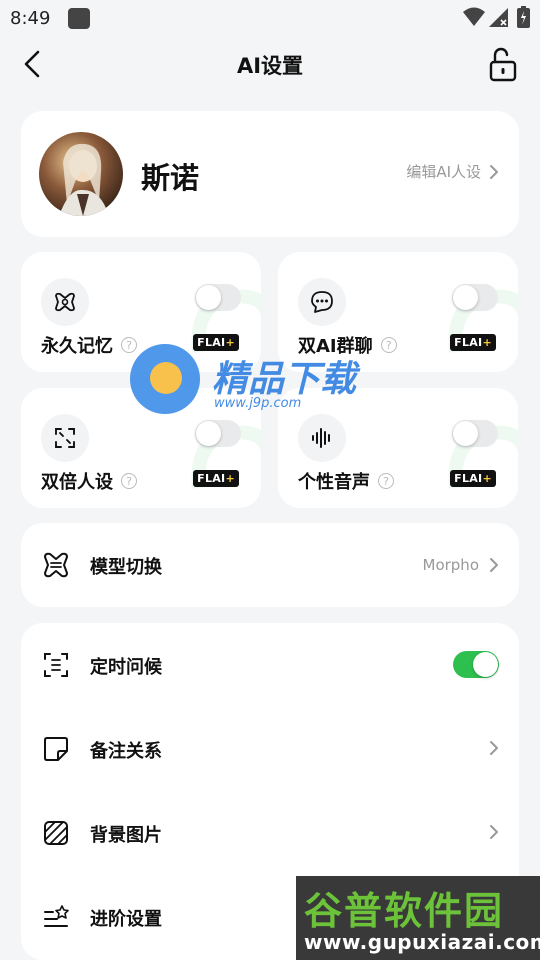 The image size is (540, 960). Describe the element at coordinates (443, 172) in the screenshot. I see `edit-persona-label: 编辑AI人设` at that location.